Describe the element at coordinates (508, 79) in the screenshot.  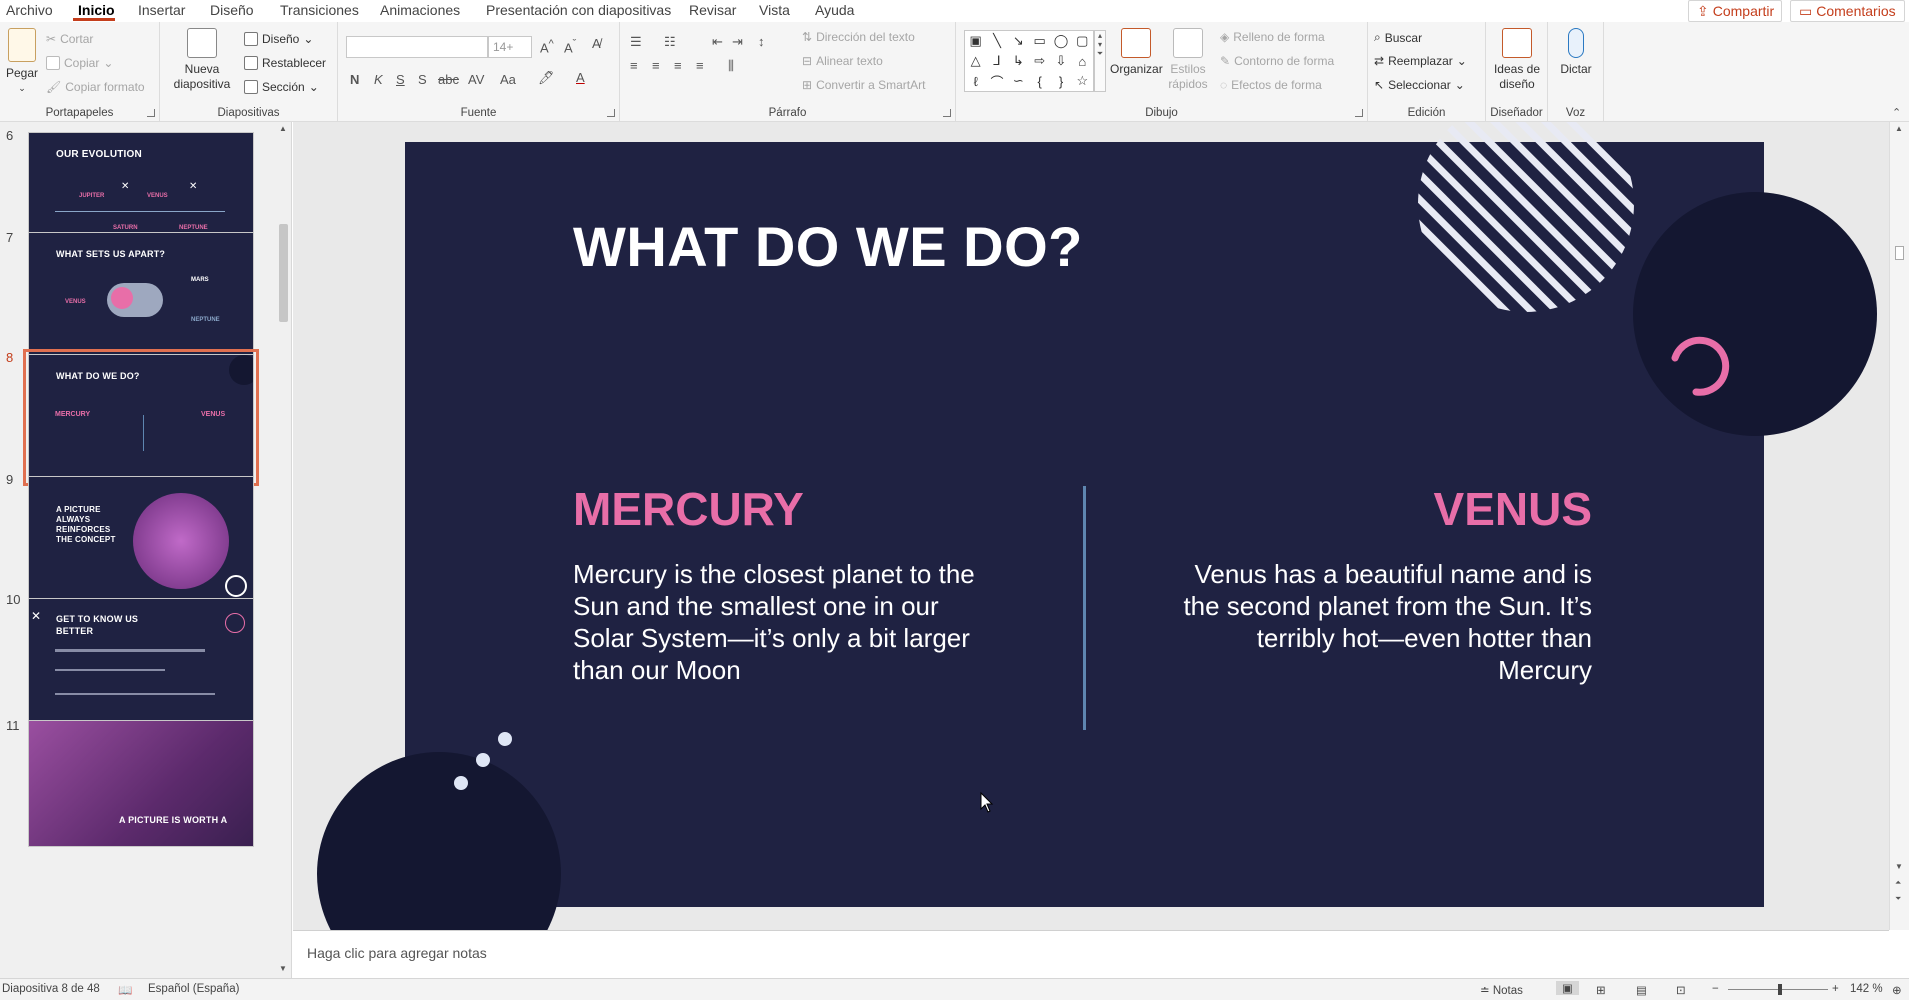
I see `change-case-icon: Aa` at that location.